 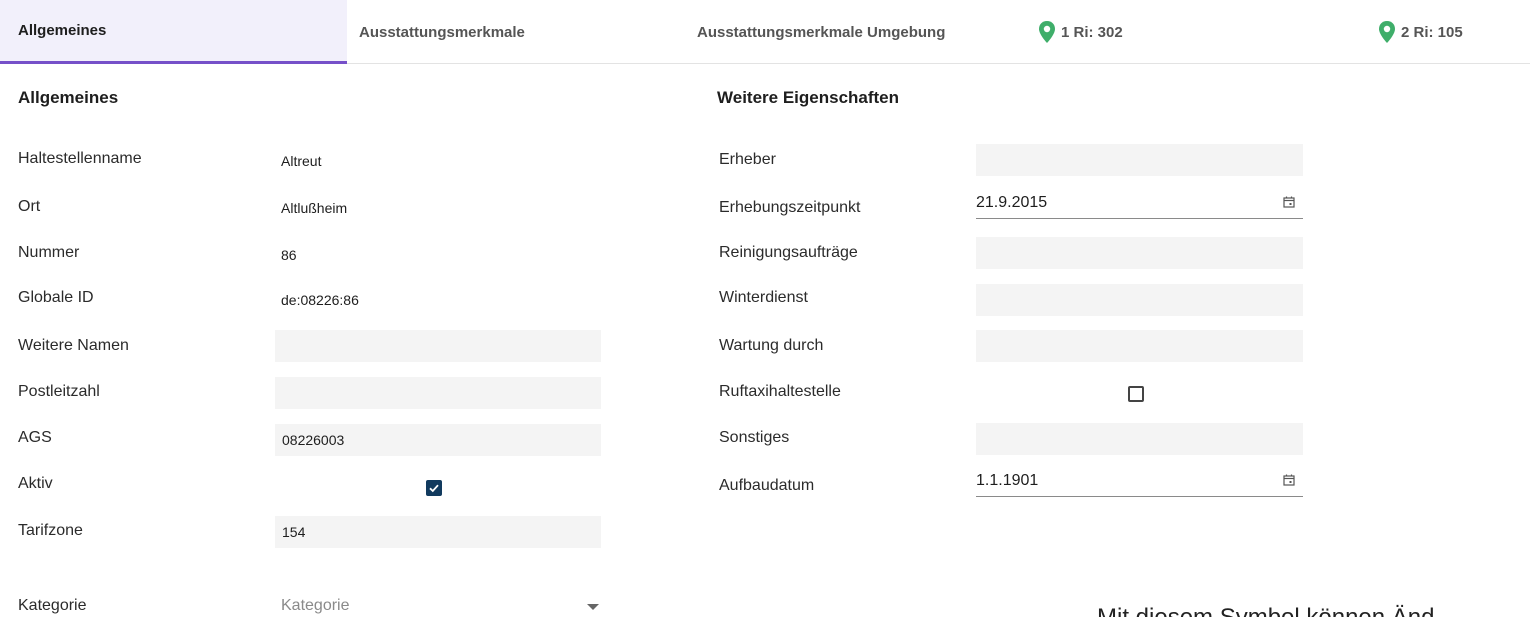 I want to click on postleitzahl-input, so click(x=438, y=393).